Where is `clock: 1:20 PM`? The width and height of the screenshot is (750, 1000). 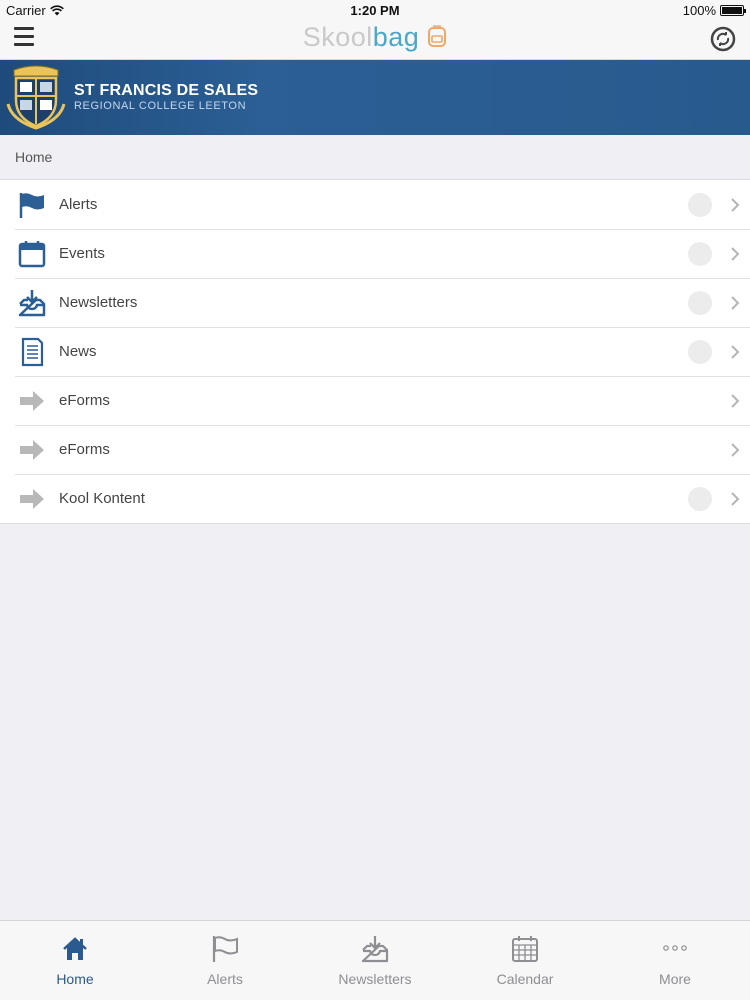
clock: 1:20 PM is located at coordinates (375, 10).